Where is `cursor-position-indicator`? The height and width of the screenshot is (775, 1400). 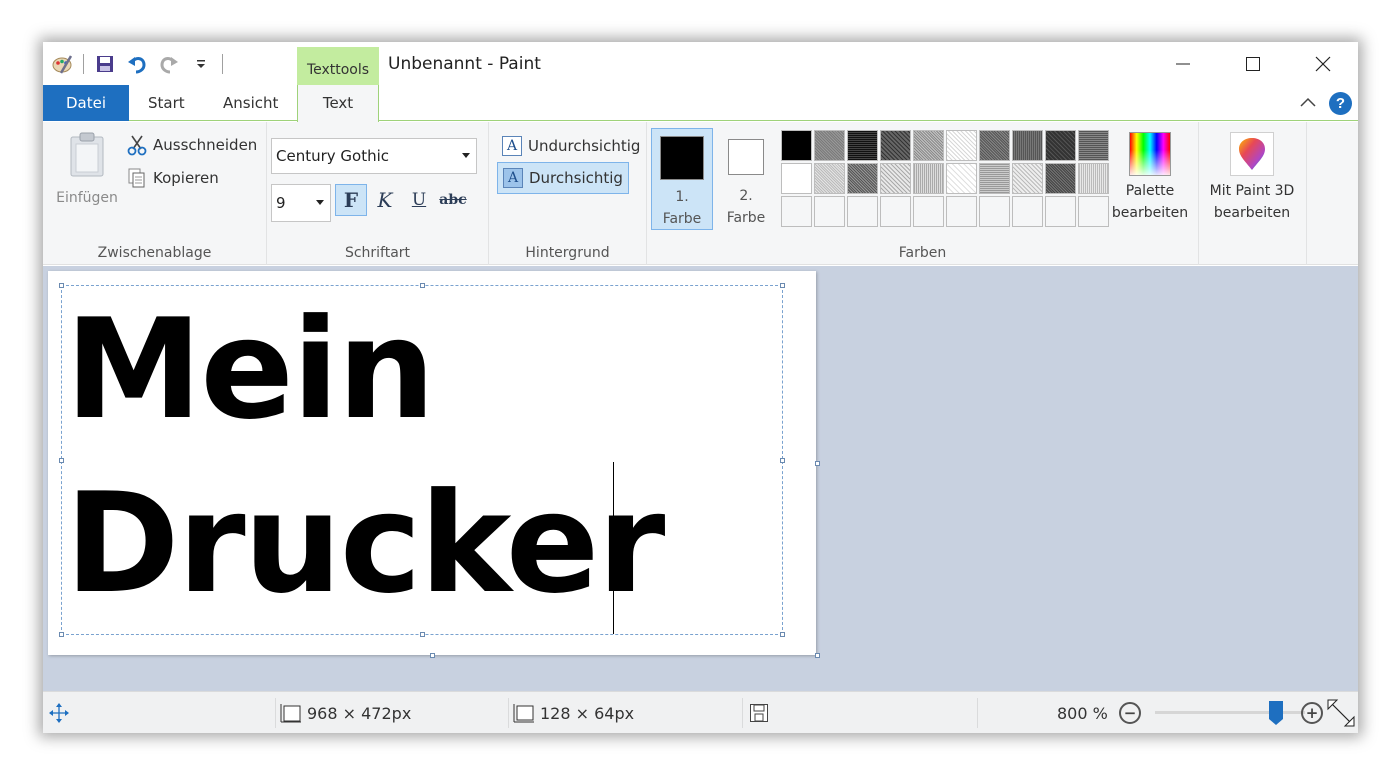 cursor-position-indicator is located at coordinates (59, 712).